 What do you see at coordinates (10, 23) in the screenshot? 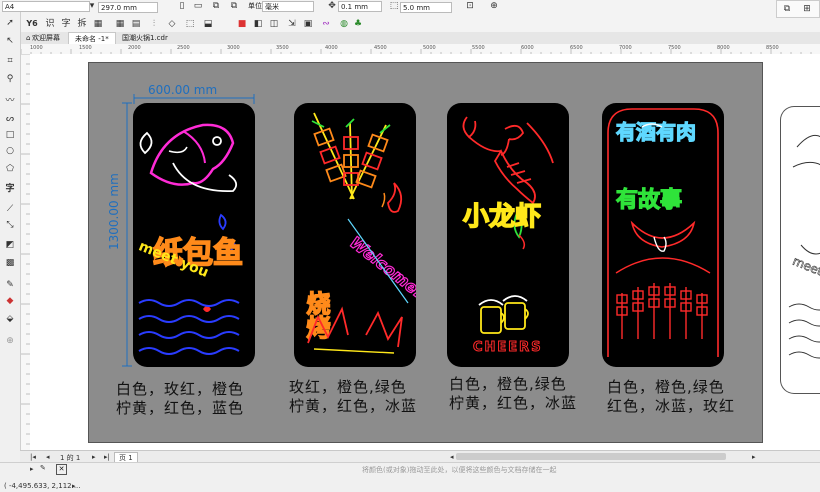
I see `pick-tool-icon: ➚` at bounding box center [10, 23].